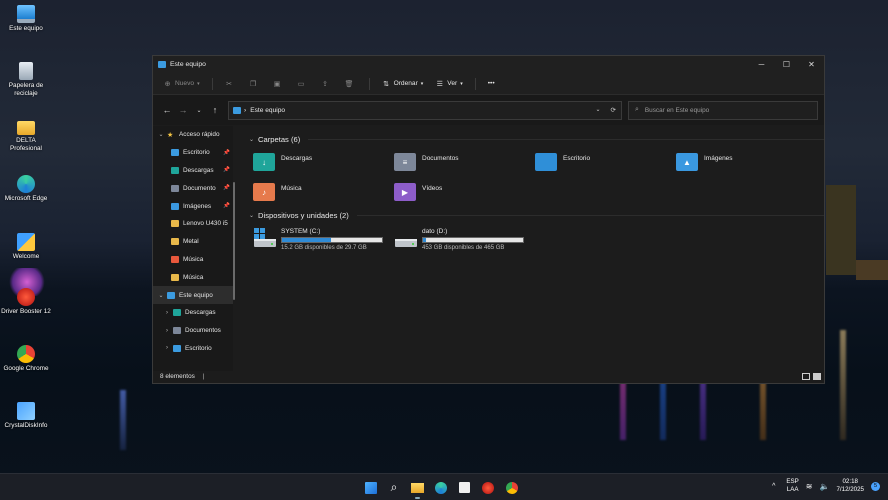  What do you see at coordinates (193, 135) in the screenshot?
I see `sidebar-item: ⌄ ★ Acceso rápido` at bounding box center [193, 135].